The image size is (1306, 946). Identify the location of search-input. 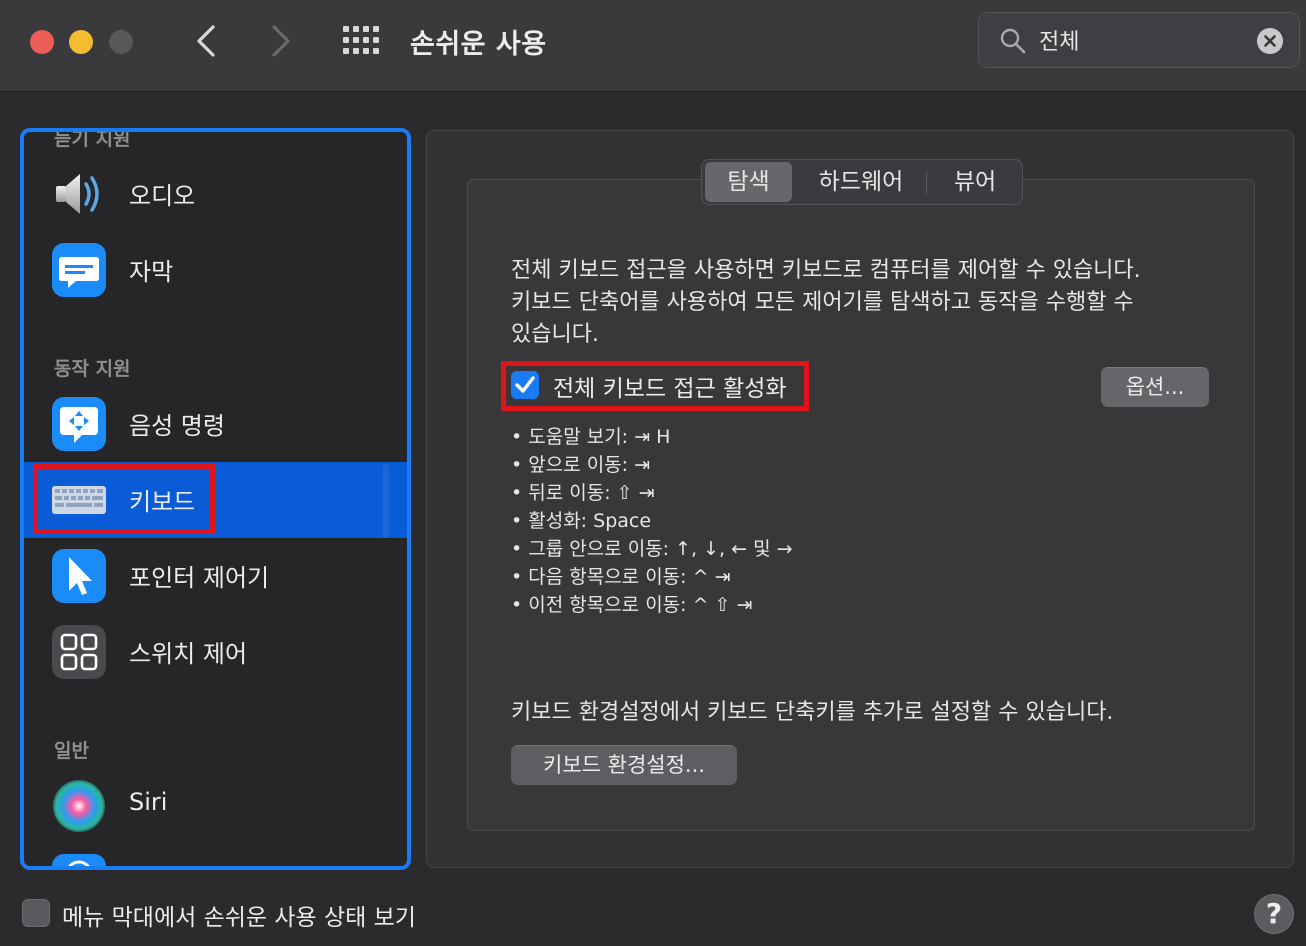
(1139, 40).